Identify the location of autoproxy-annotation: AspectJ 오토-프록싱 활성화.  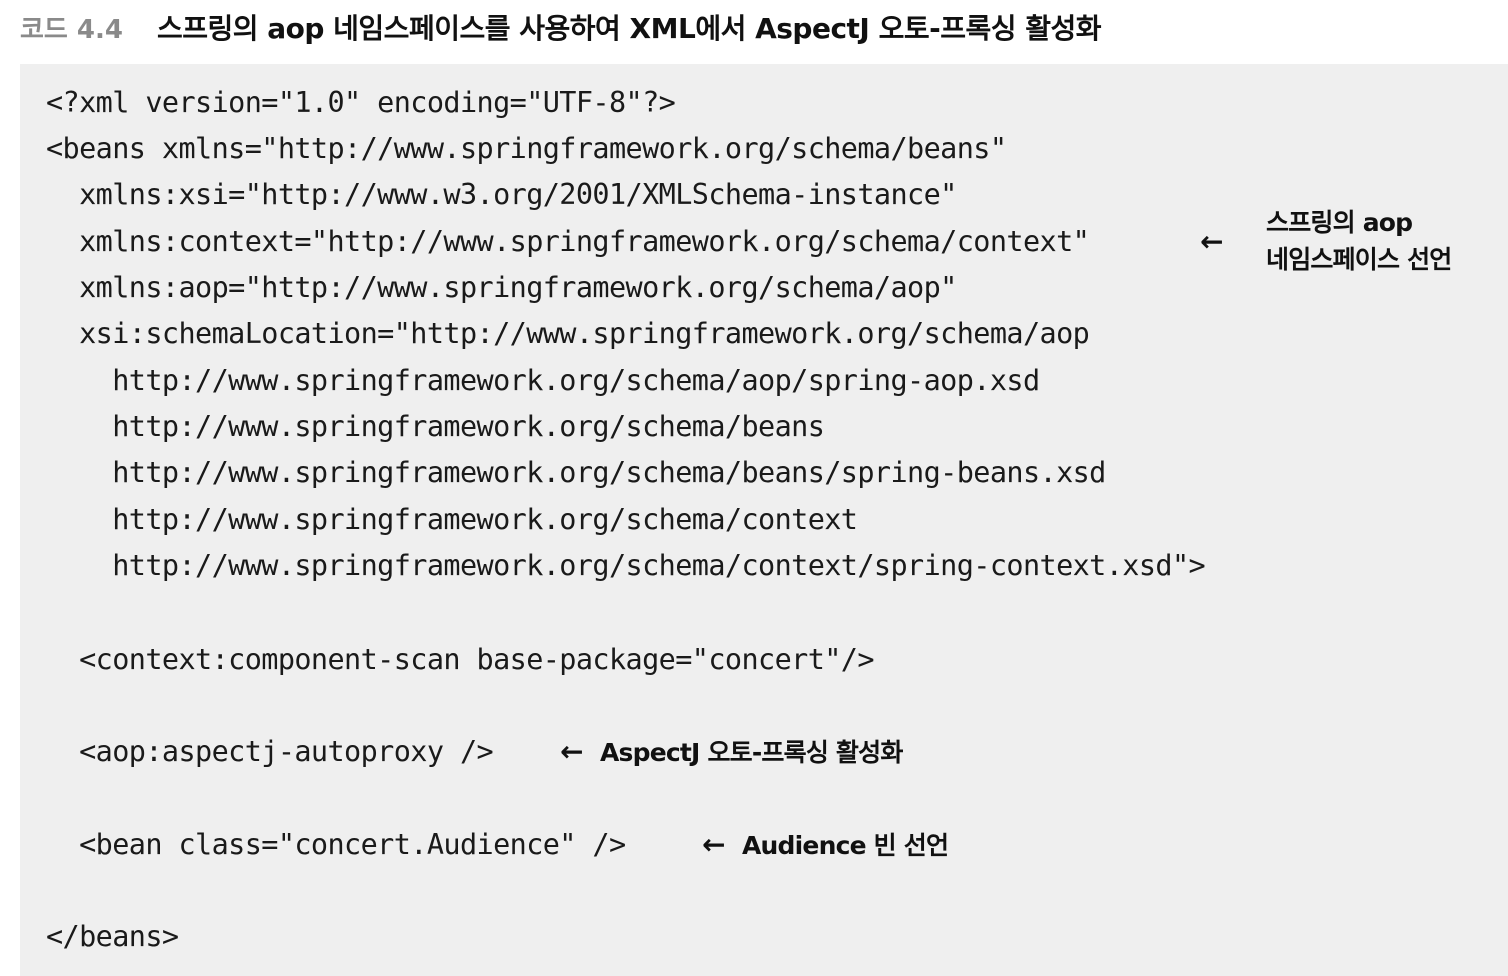
(751, 752).